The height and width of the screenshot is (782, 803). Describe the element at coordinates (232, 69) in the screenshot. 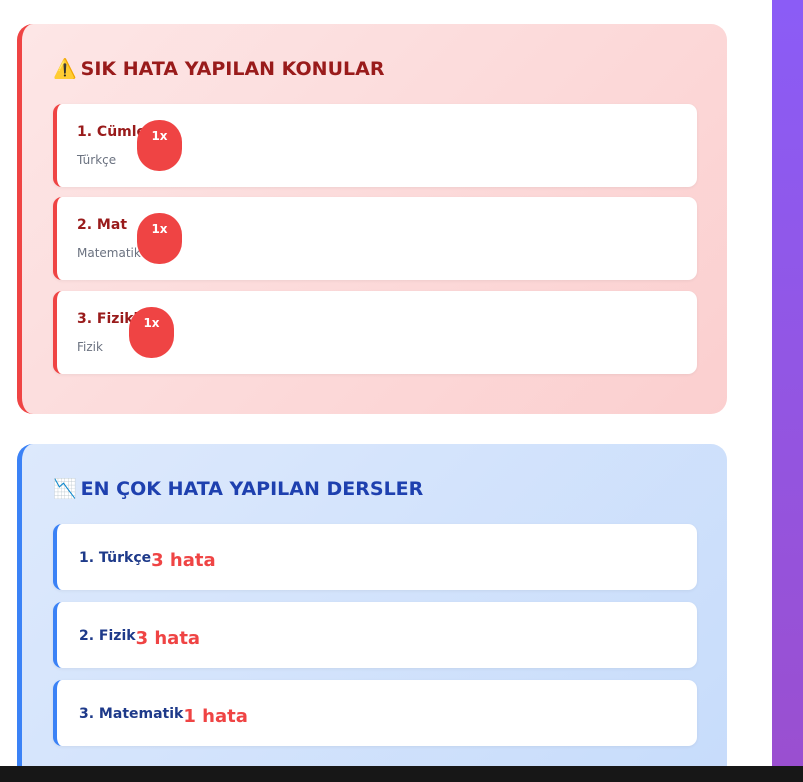

I see `frequent-topics-title-text: SIK HATA YAPILAN KONULAR` at that location.